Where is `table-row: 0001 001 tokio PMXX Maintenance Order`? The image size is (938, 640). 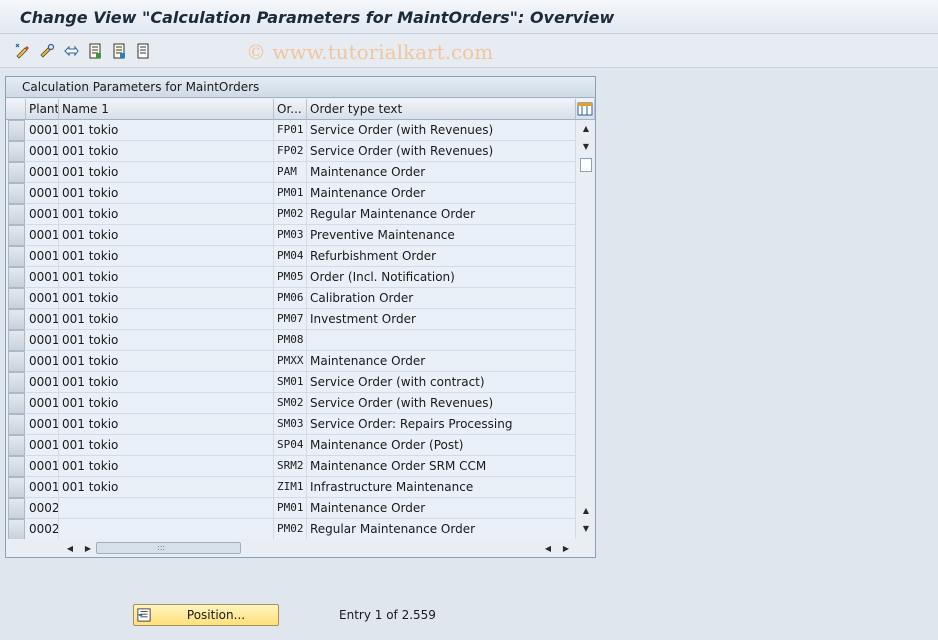
table-row: 0001 001 tokio PMXX Maintenance Order is located at coordinates (300, 361).